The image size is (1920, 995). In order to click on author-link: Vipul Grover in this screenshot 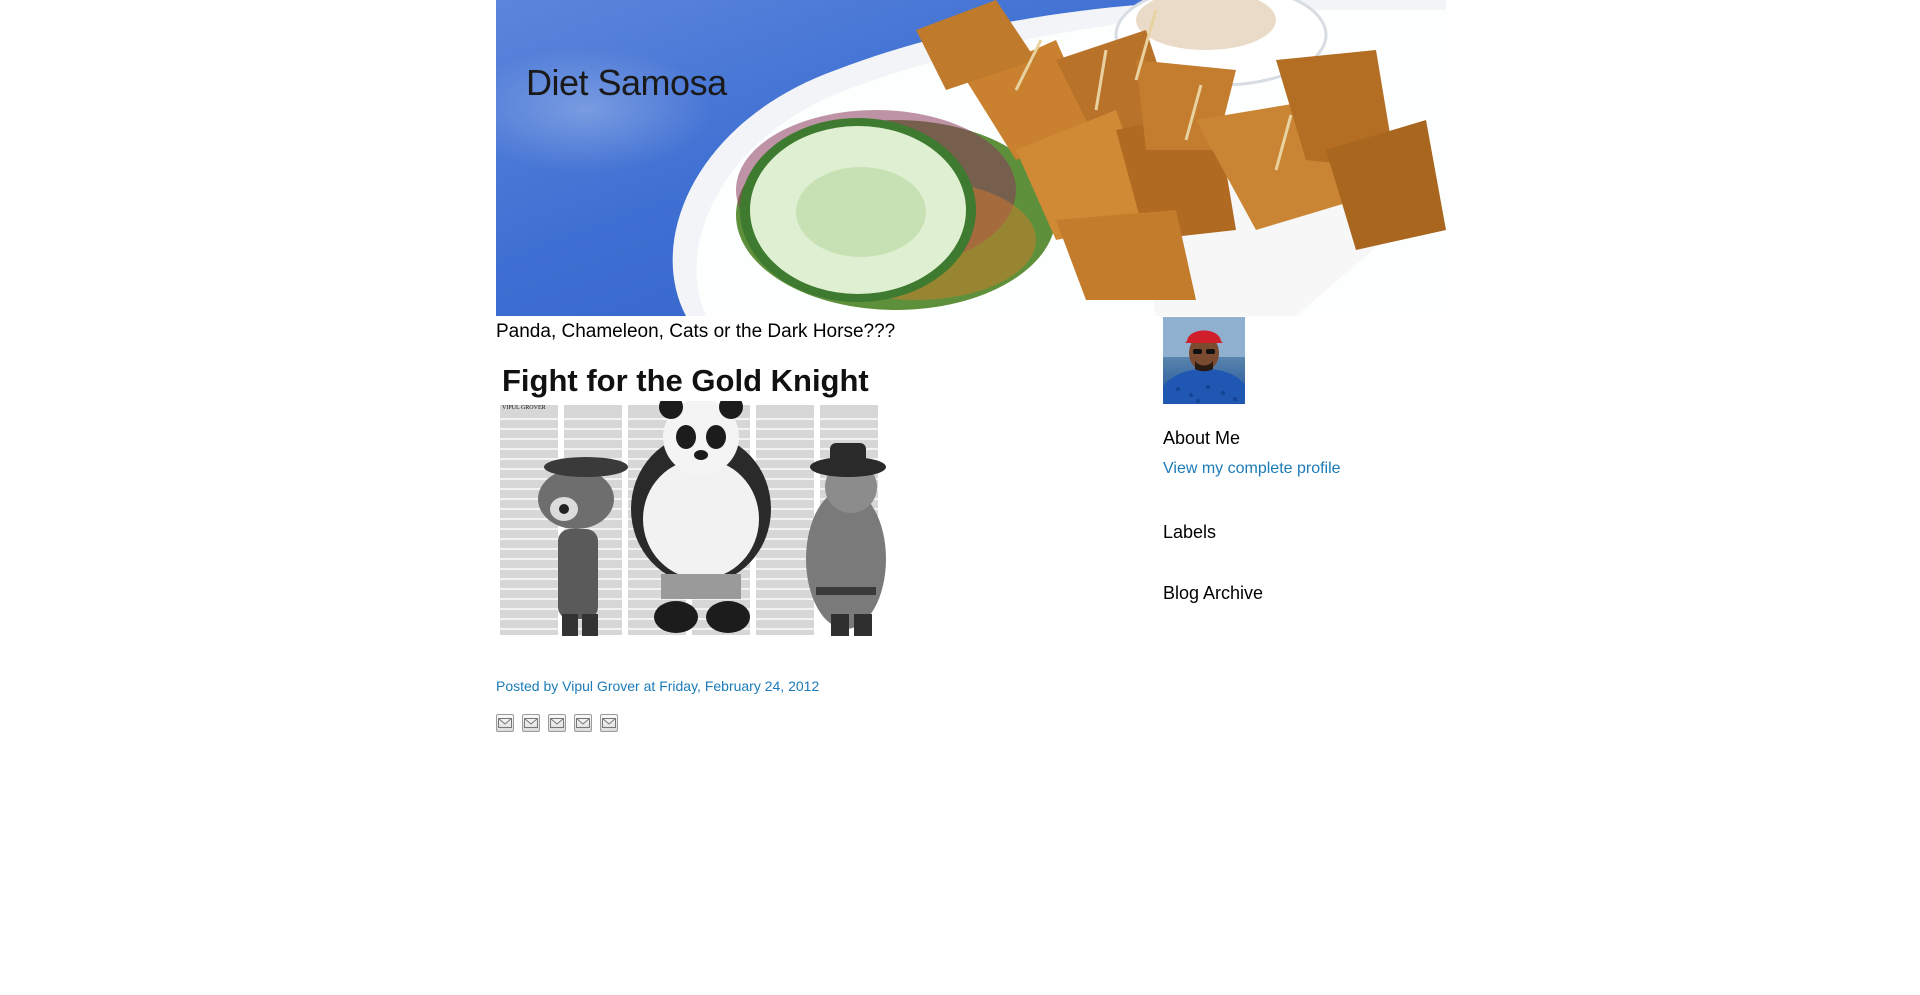, I will do `click(601, 686)`.